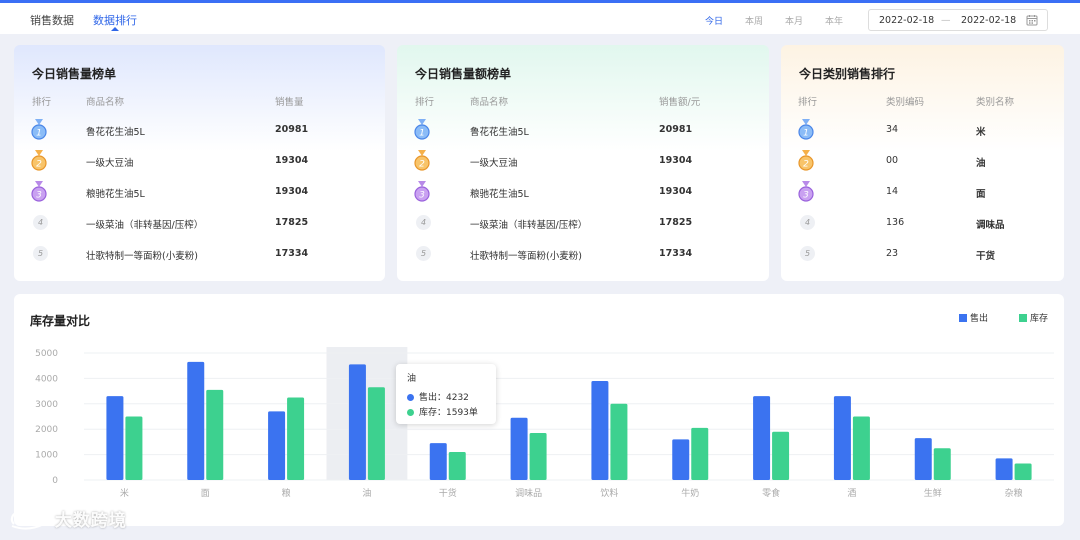 The width and height of the screenshot is (1080, 540). I want to click on row-value: 20981, so click(292, 129).